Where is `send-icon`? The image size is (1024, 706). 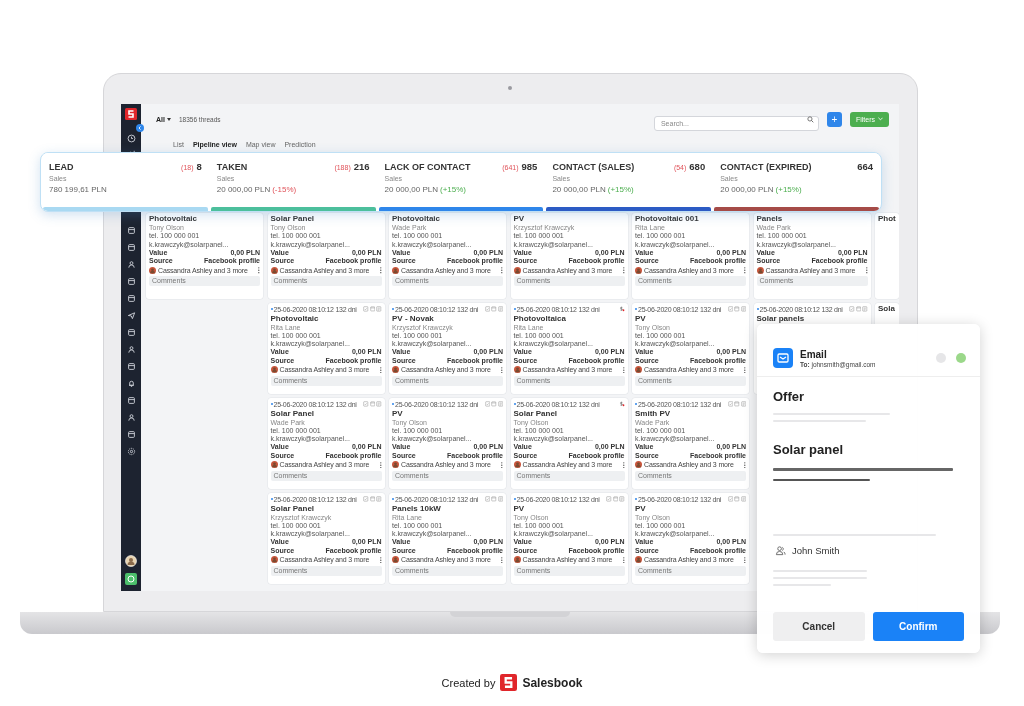 send-icon is located at coordinates (131, 315).